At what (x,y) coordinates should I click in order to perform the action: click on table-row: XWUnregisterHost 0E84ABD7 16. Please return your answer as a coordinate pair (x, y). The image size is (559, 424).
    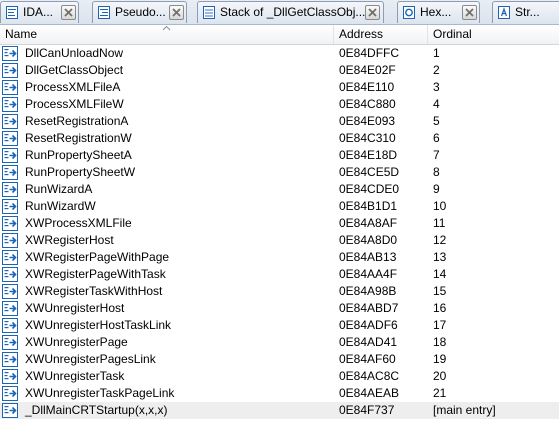
    Looking at the image, I should click on (279, 308).